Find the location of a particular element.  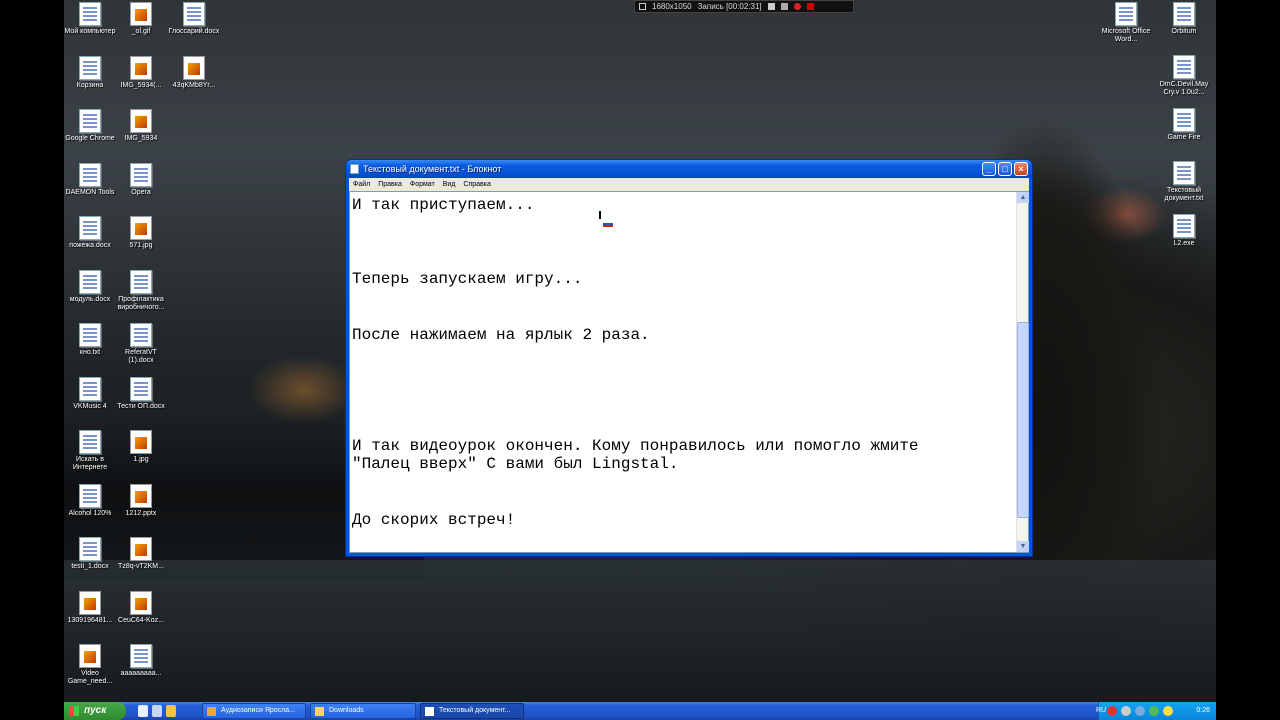

desktop-icon-label: пожежа.docx is located at coordinates (90, 245).